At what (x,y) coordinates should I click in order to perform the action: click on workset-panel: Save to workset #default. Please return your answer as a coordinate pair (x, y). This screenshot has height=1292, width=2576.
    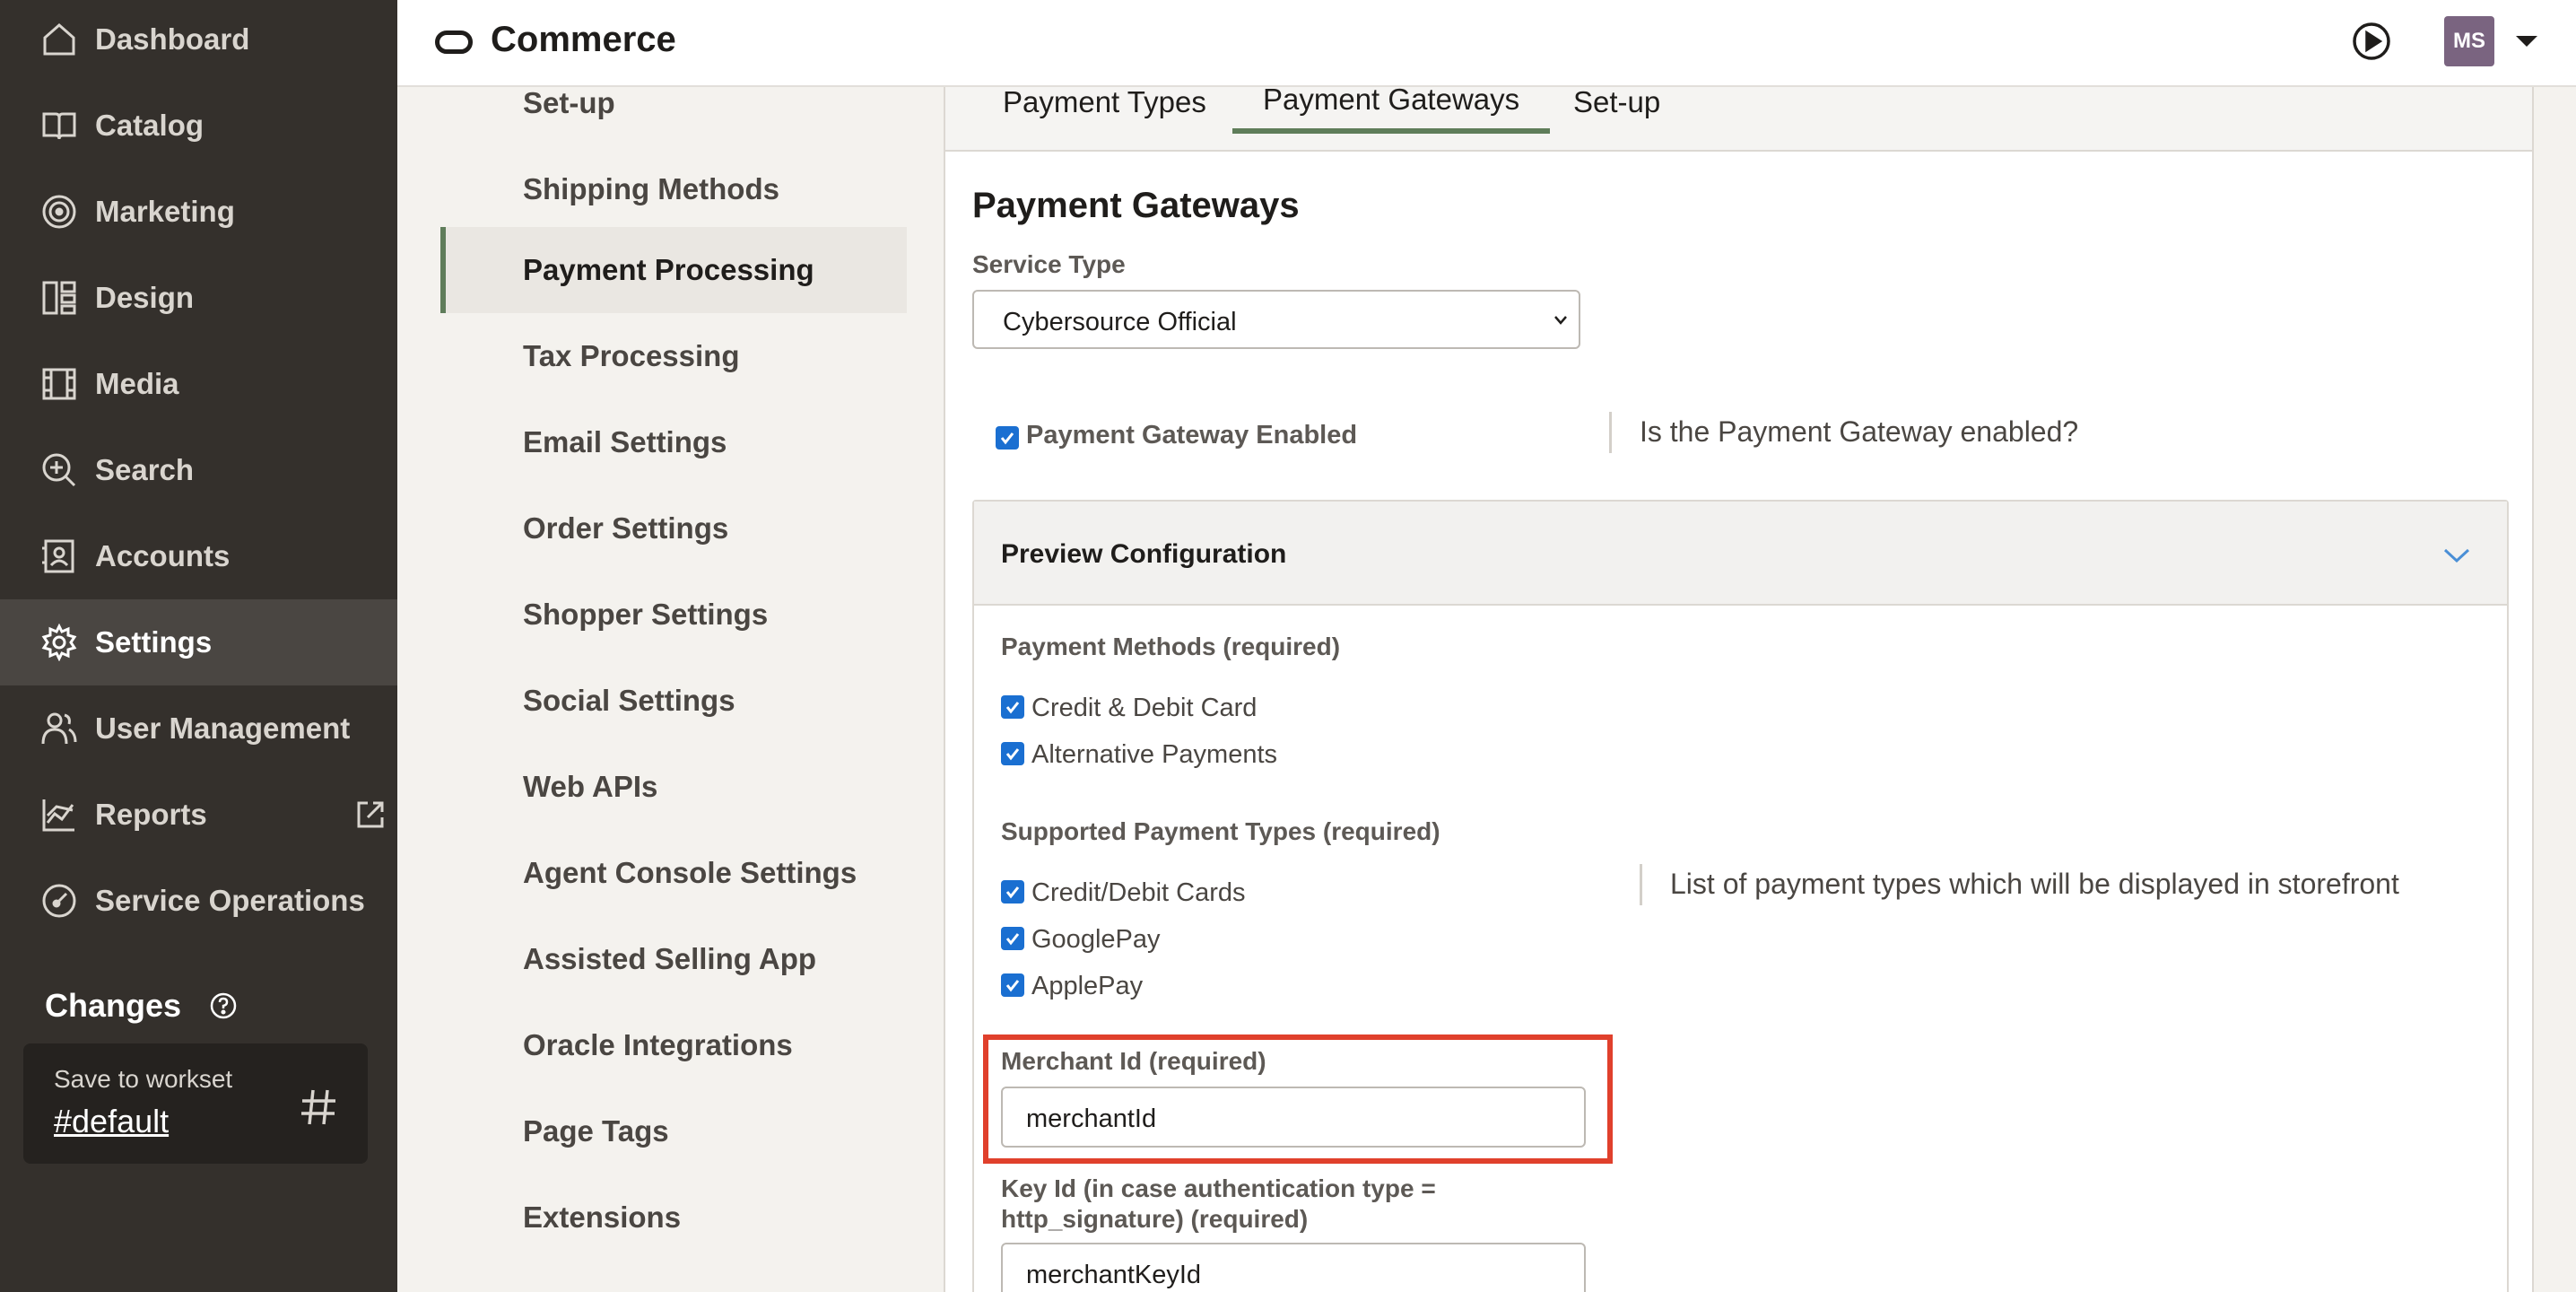
    Looking at the image, I should click on (195, 1103).